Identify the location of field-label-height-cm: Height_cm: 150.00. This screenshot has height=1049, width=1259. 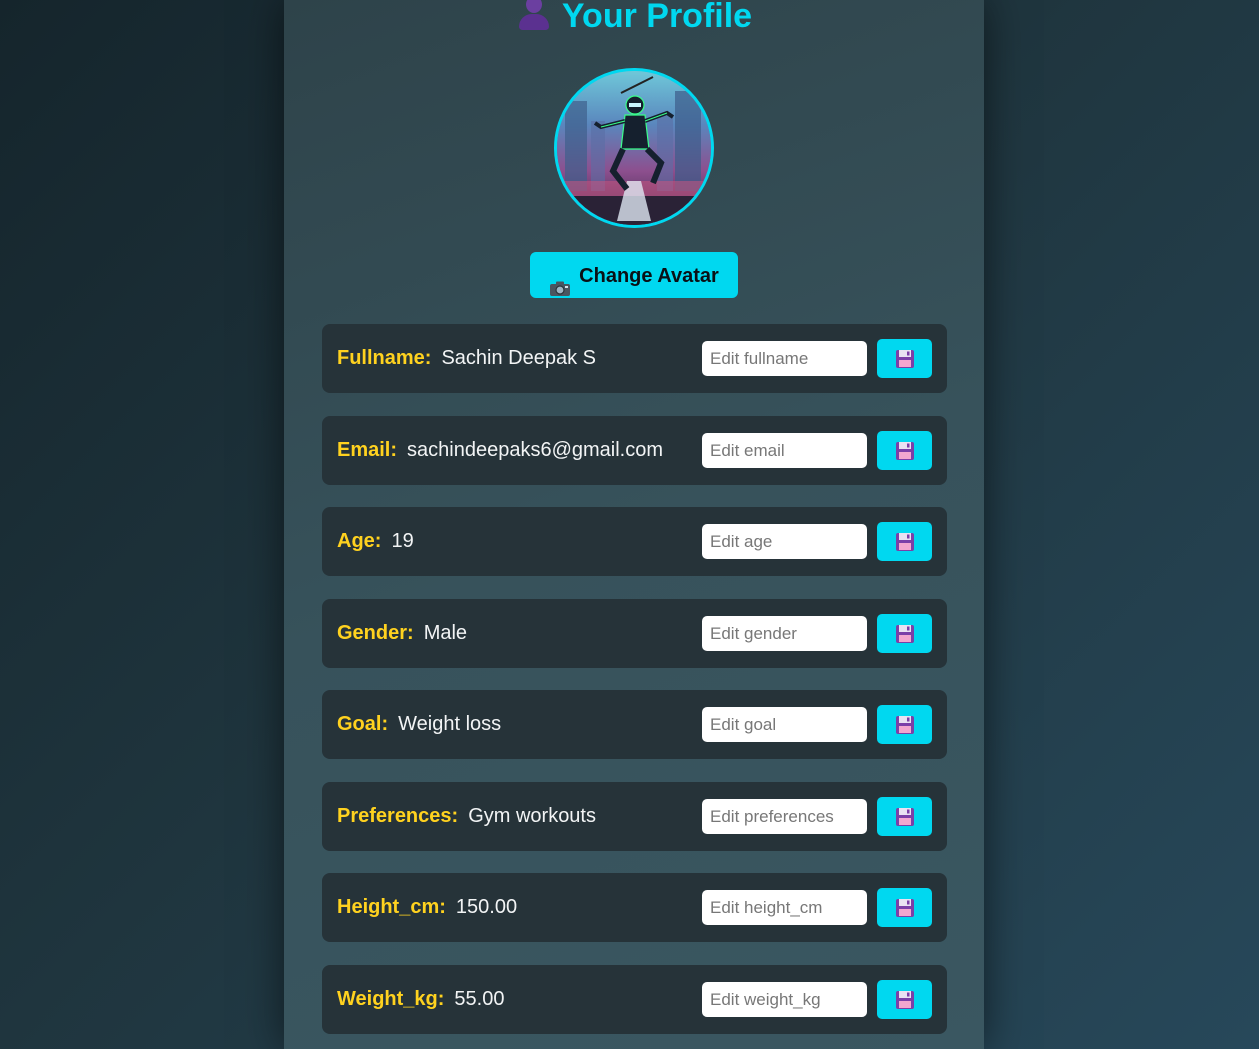
(427, 907).